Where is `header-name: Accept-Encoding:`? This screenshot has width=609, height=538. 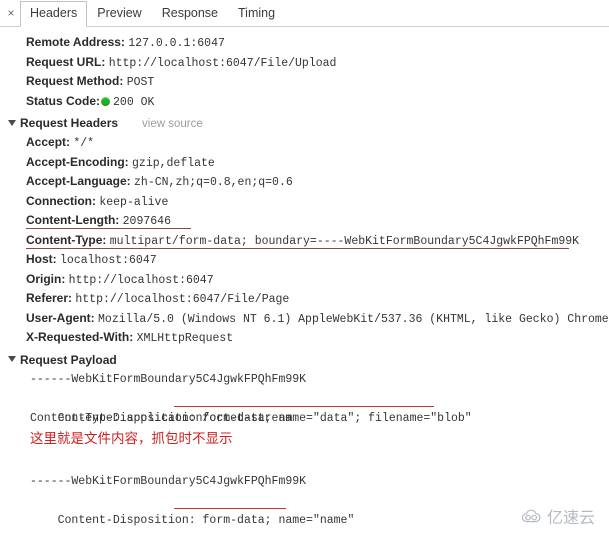
header-name: Accept-Encoding: is located at coordinates (77, 161).